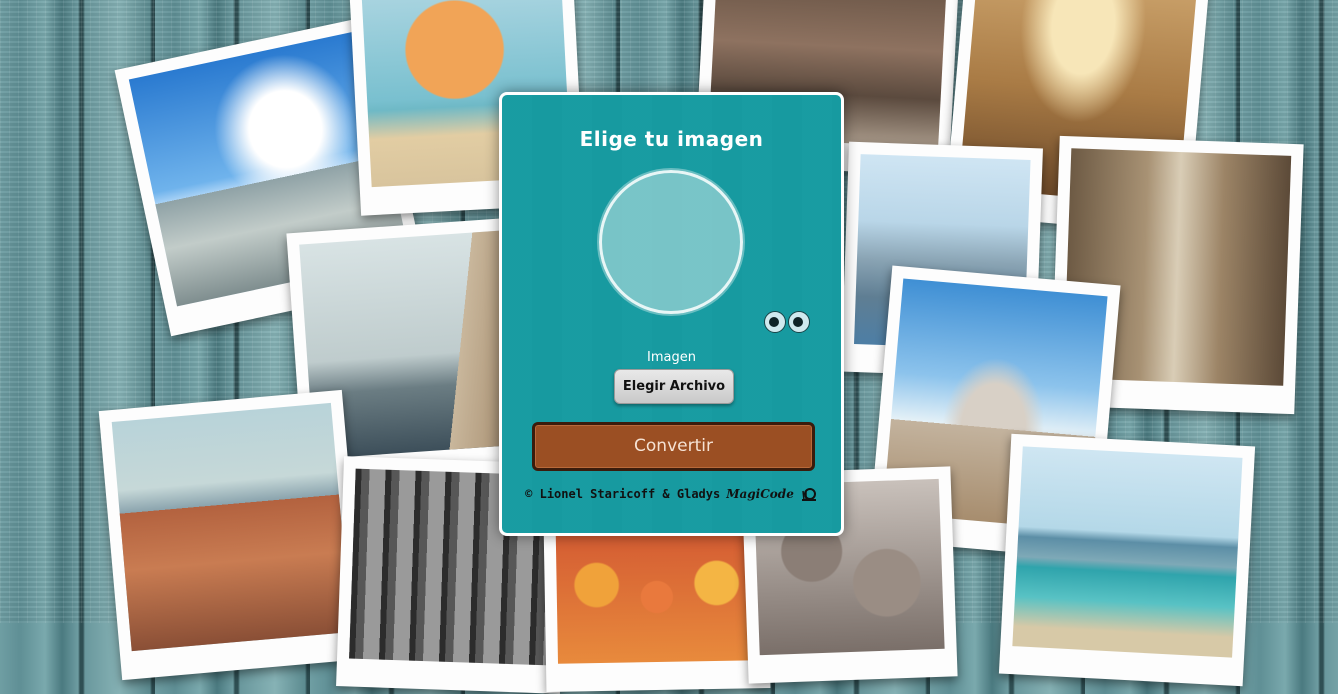  What do you see at coordinates (671, 139) in the screenshot?
I see `card-title: Elige tu imagen` at bounding box center [671, 139].